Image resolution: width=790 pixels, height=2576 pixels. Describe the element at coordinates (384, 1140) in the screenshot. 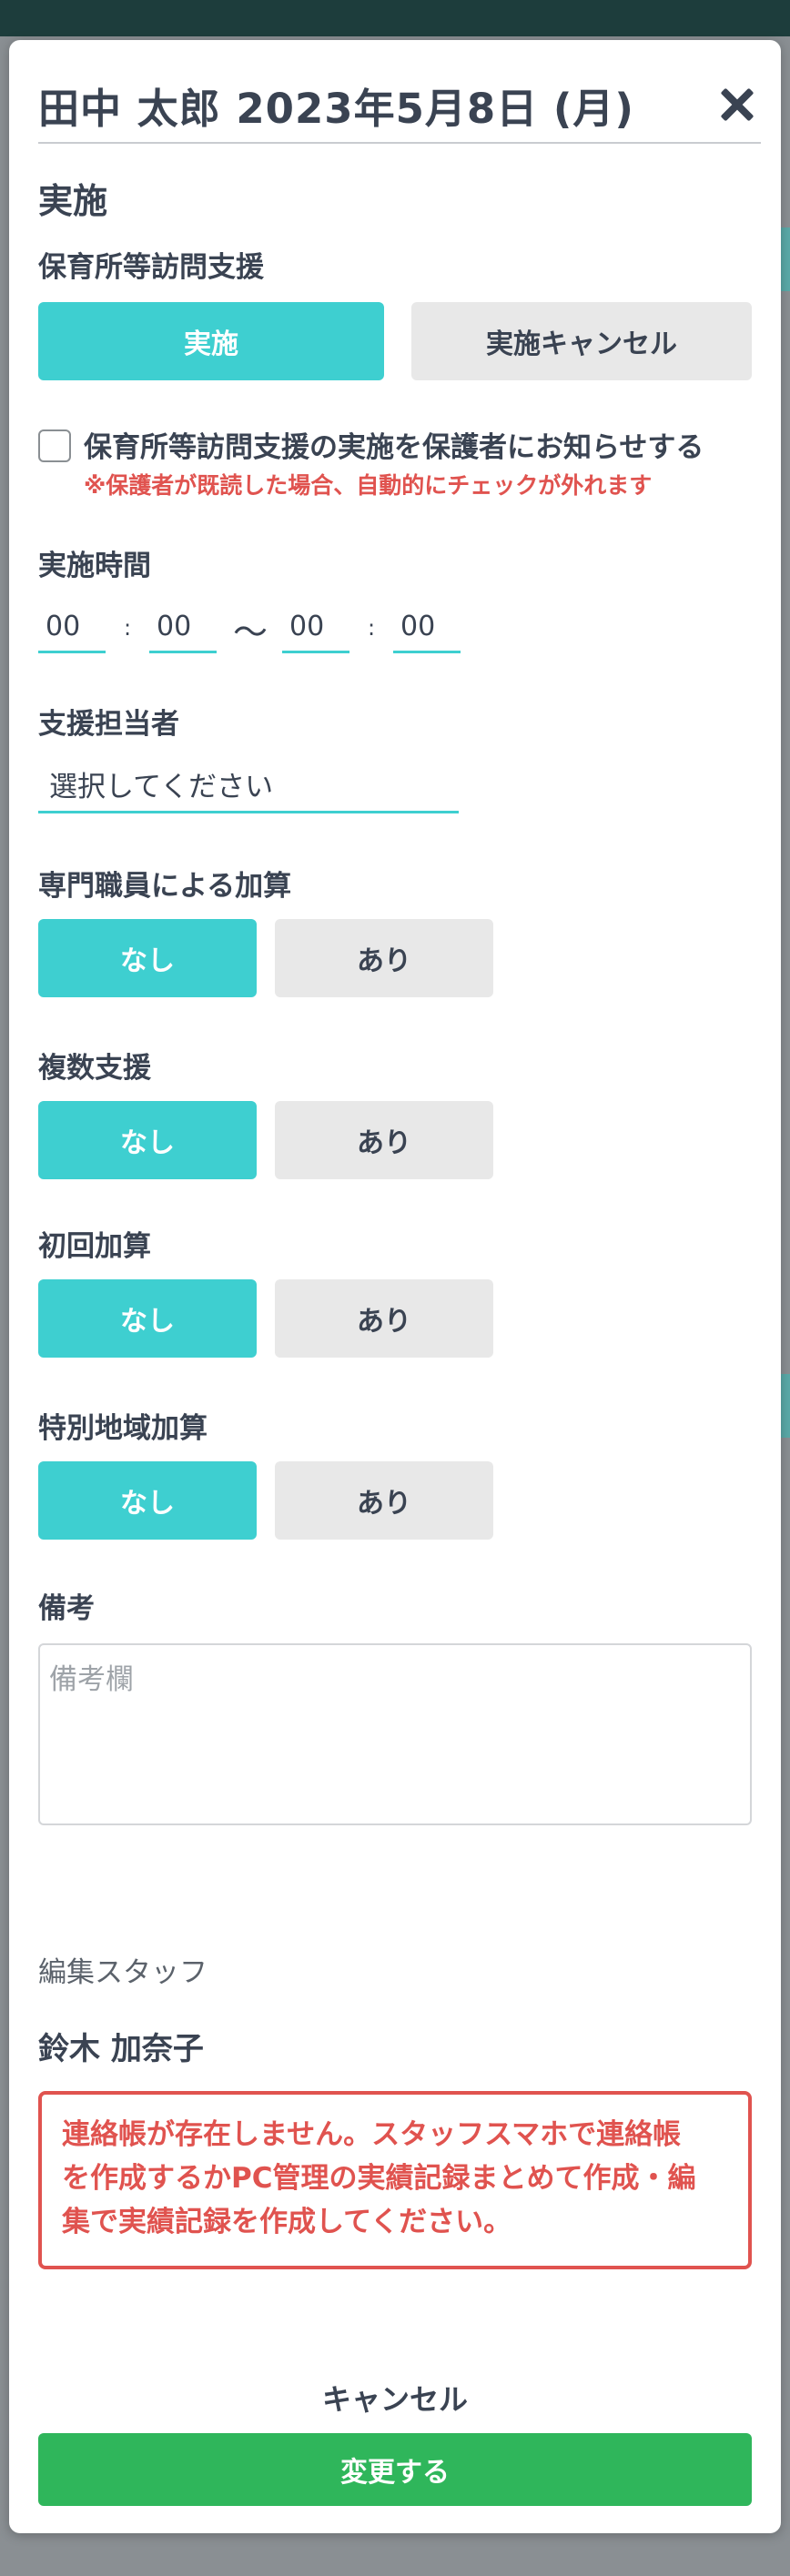

I see `multiple-support-yes-button: あり` at that location.